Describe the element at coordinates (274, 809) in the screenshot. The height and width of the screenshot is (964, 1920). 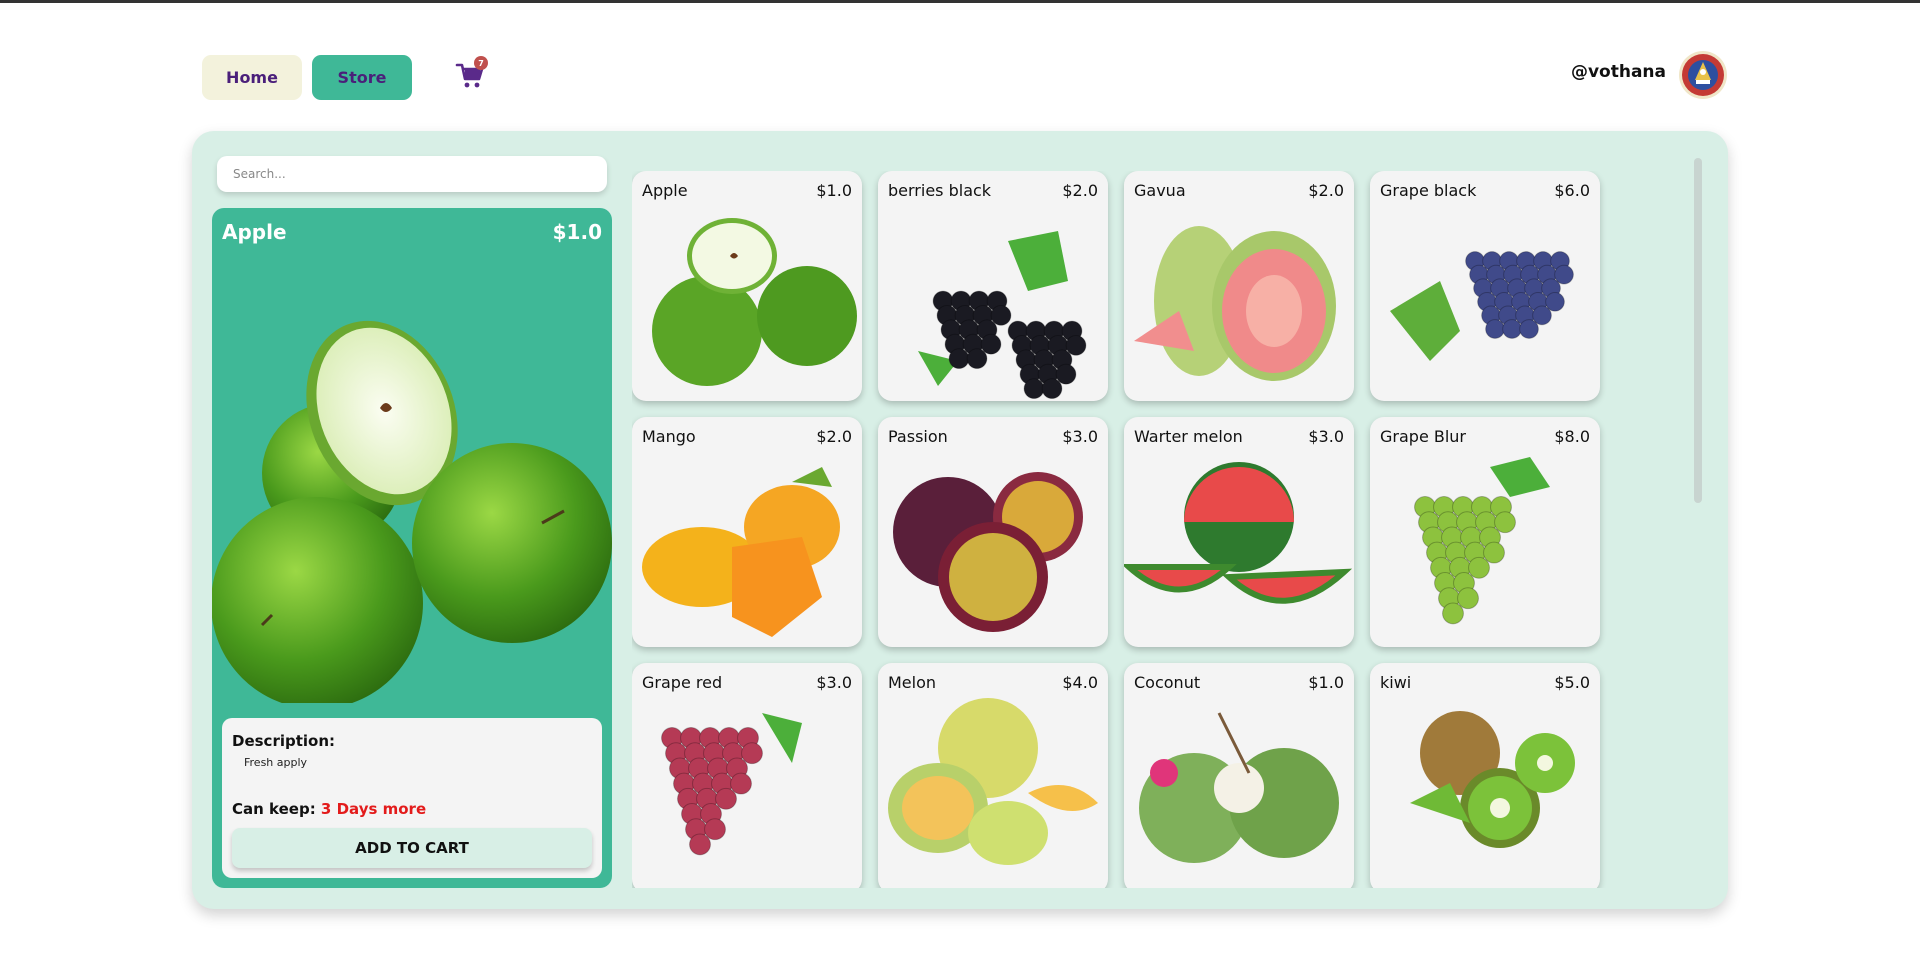
I see `can-keep-label: Can keep:` at that location.